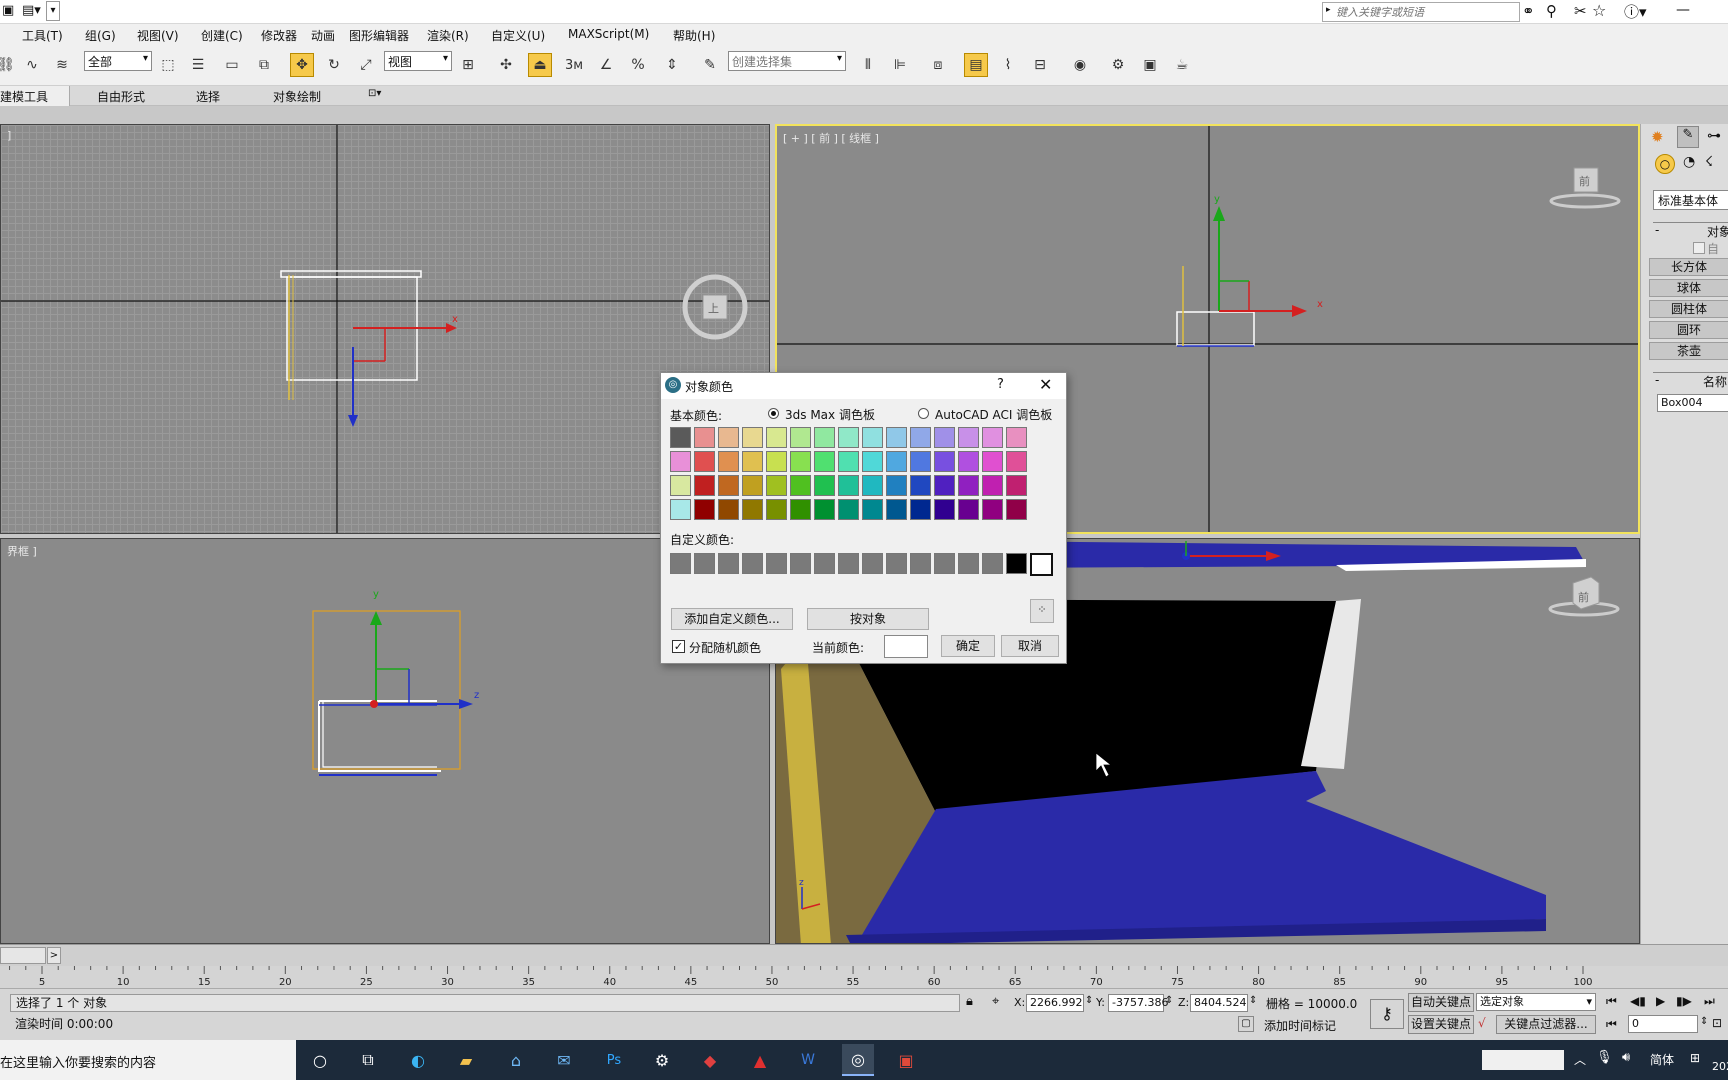 The width and height of the screenshot is (1728, 1080). What do you see at coordinates (1528, 11) in the screenshot?
I see `binoculars-icon: ⚭` at bounding box center [1528, 11].